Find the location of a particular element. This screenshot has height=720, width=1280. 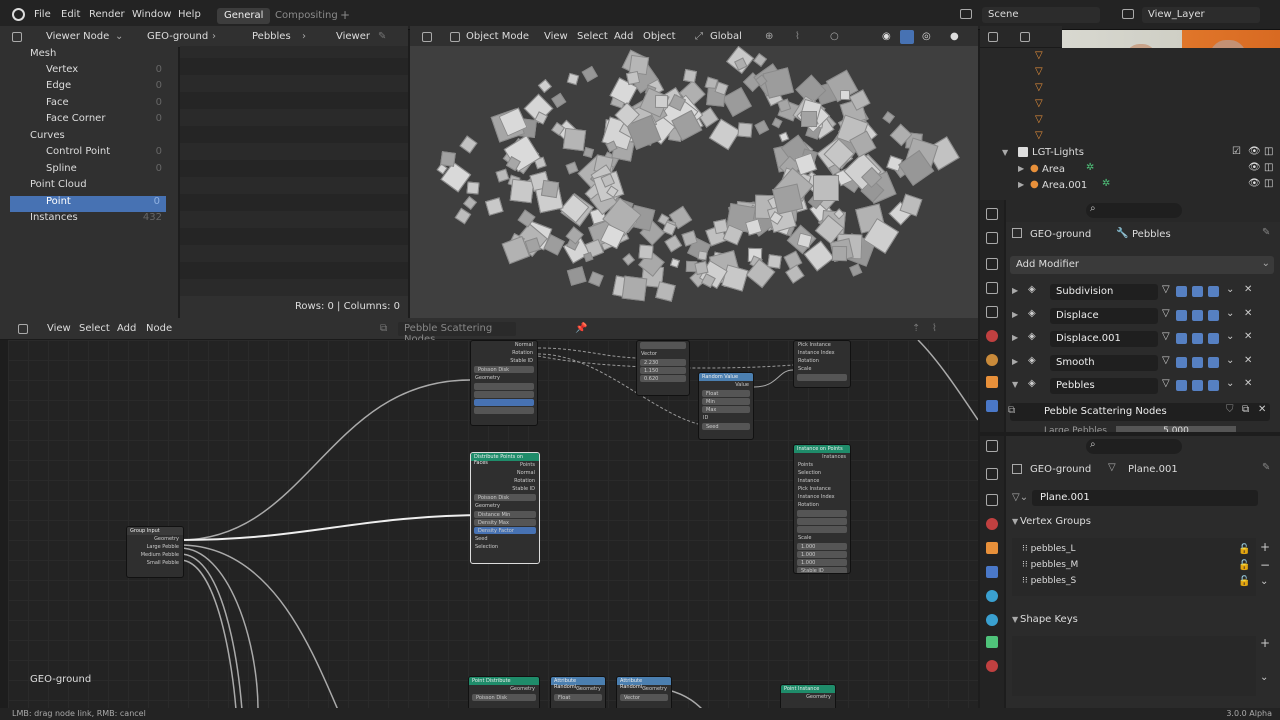

vector-x-field: 2.230 is located at coordinates (663, 362).